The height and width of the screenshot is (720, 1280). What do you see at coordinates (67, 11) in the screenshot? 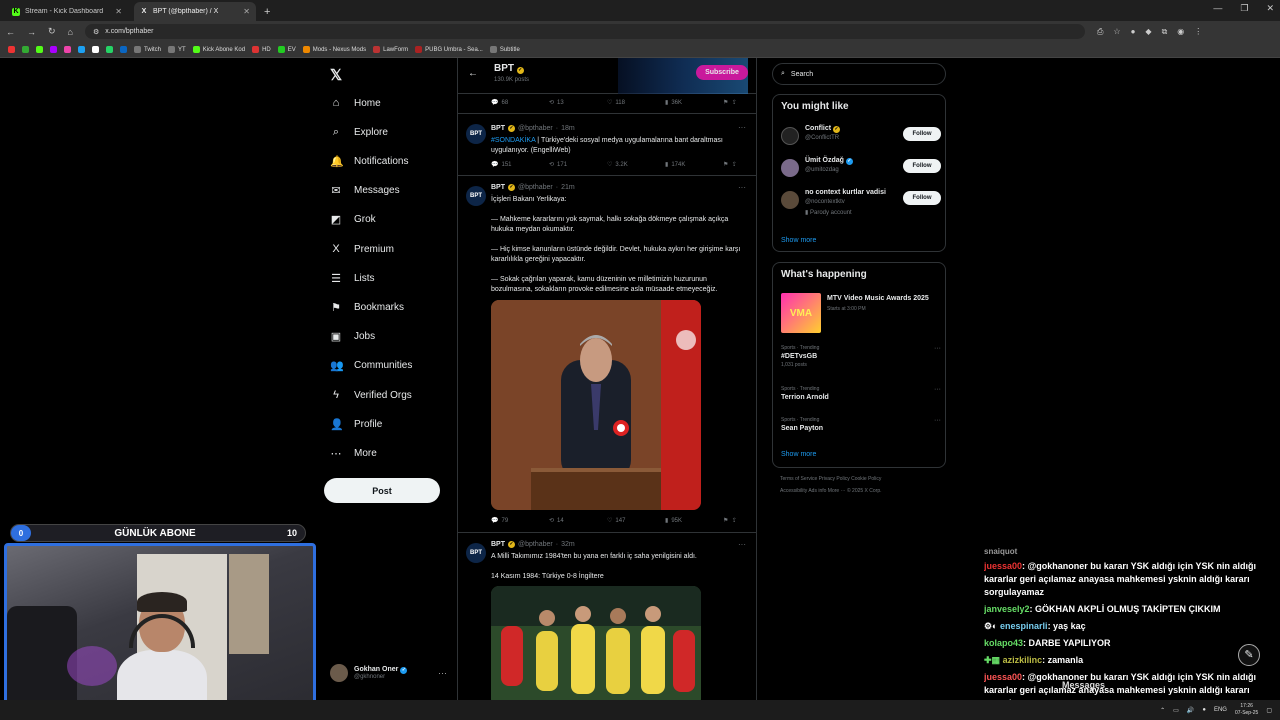
I see `browser-tab-kick: K Stream - Kick Dashboard ✕` at bounding box center [67, 11].